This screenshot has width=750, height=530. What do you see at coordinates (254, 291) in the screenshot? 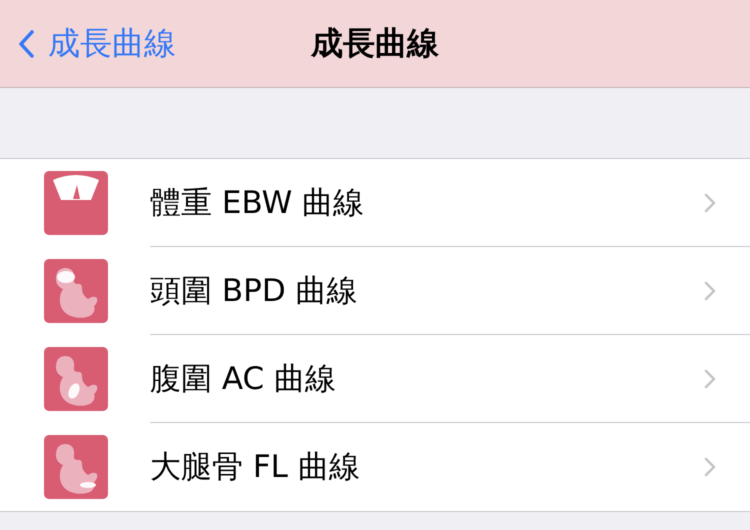
I see `item-label: 頭圍 BPD 曲線` at bounding box center [254, 291].